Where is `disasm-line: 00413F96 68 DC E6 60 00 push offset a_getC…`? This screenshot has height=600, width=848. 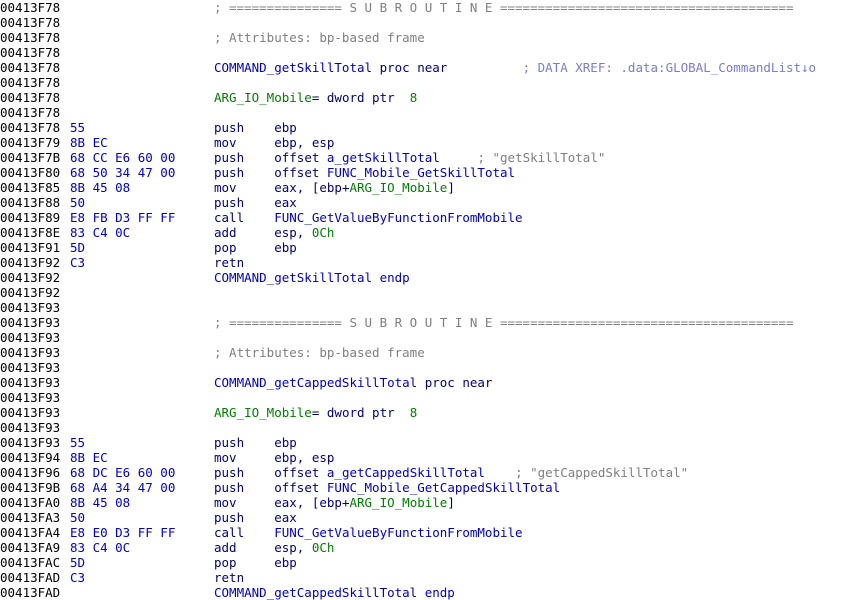 disasm-line: 00413F96 68 DC E6 60 00 push offset a_getC… is located at coordinates (424, 472).